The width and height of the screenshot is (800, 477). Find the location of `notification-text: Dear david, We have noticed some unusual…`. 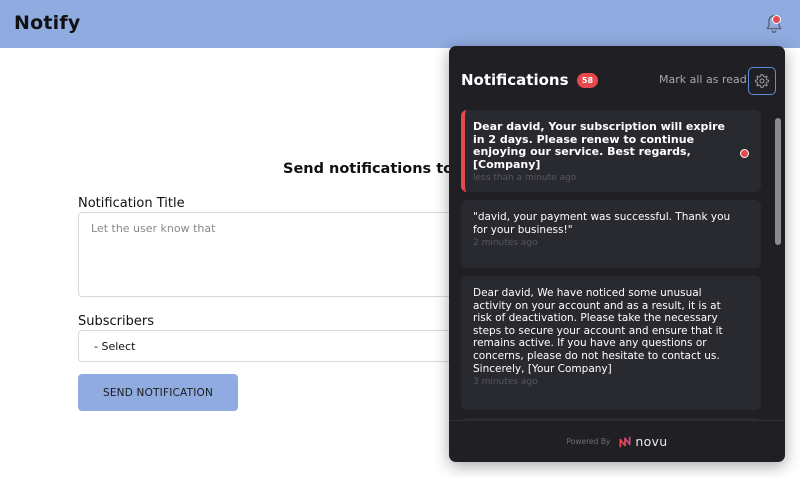

notification-text: Dear david, We have noticed some unusual… is located at coordinates (598, 331).